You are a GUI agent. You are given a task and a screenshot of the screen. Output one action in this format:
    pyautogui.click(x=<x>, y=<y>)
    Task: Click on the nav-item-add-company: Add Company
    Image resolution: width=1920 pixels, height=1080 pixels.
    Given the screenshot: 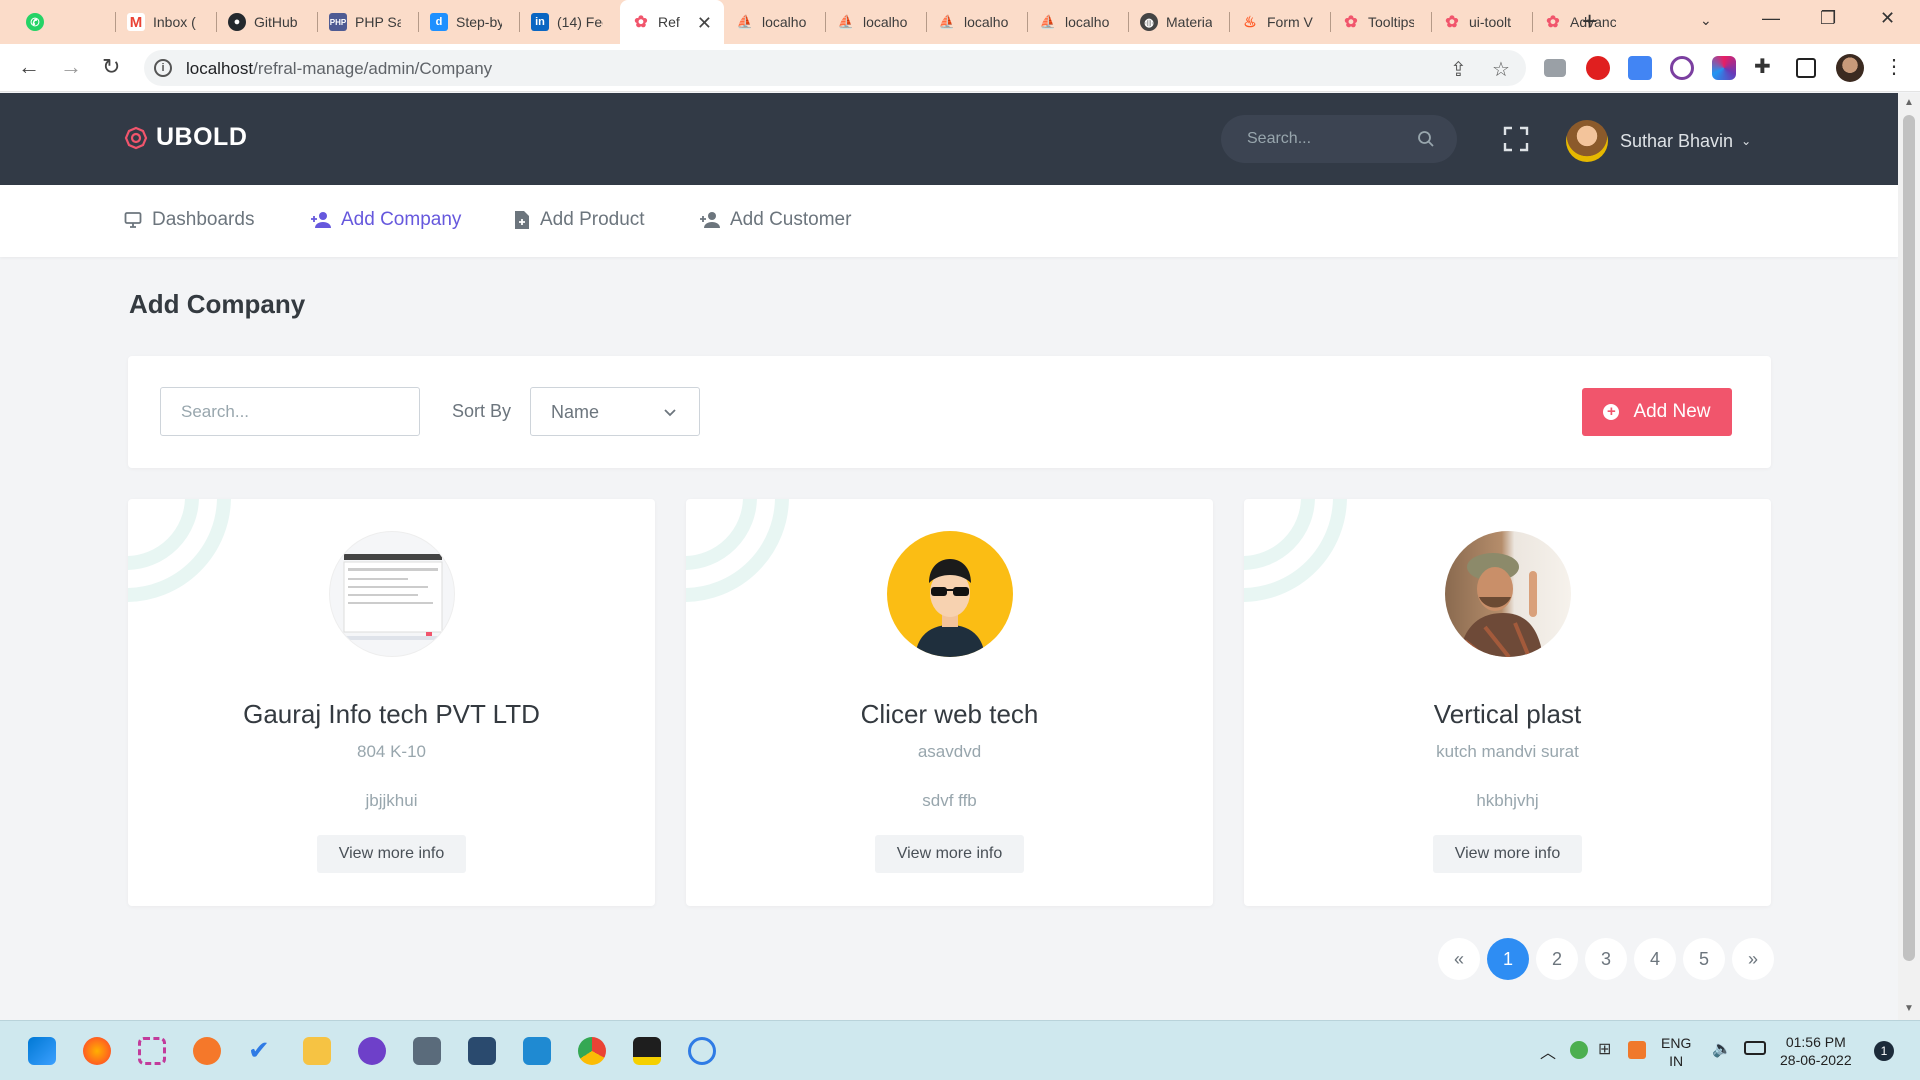 What is the action you would take?
    pyautogui.click(x=386, y=220)
    